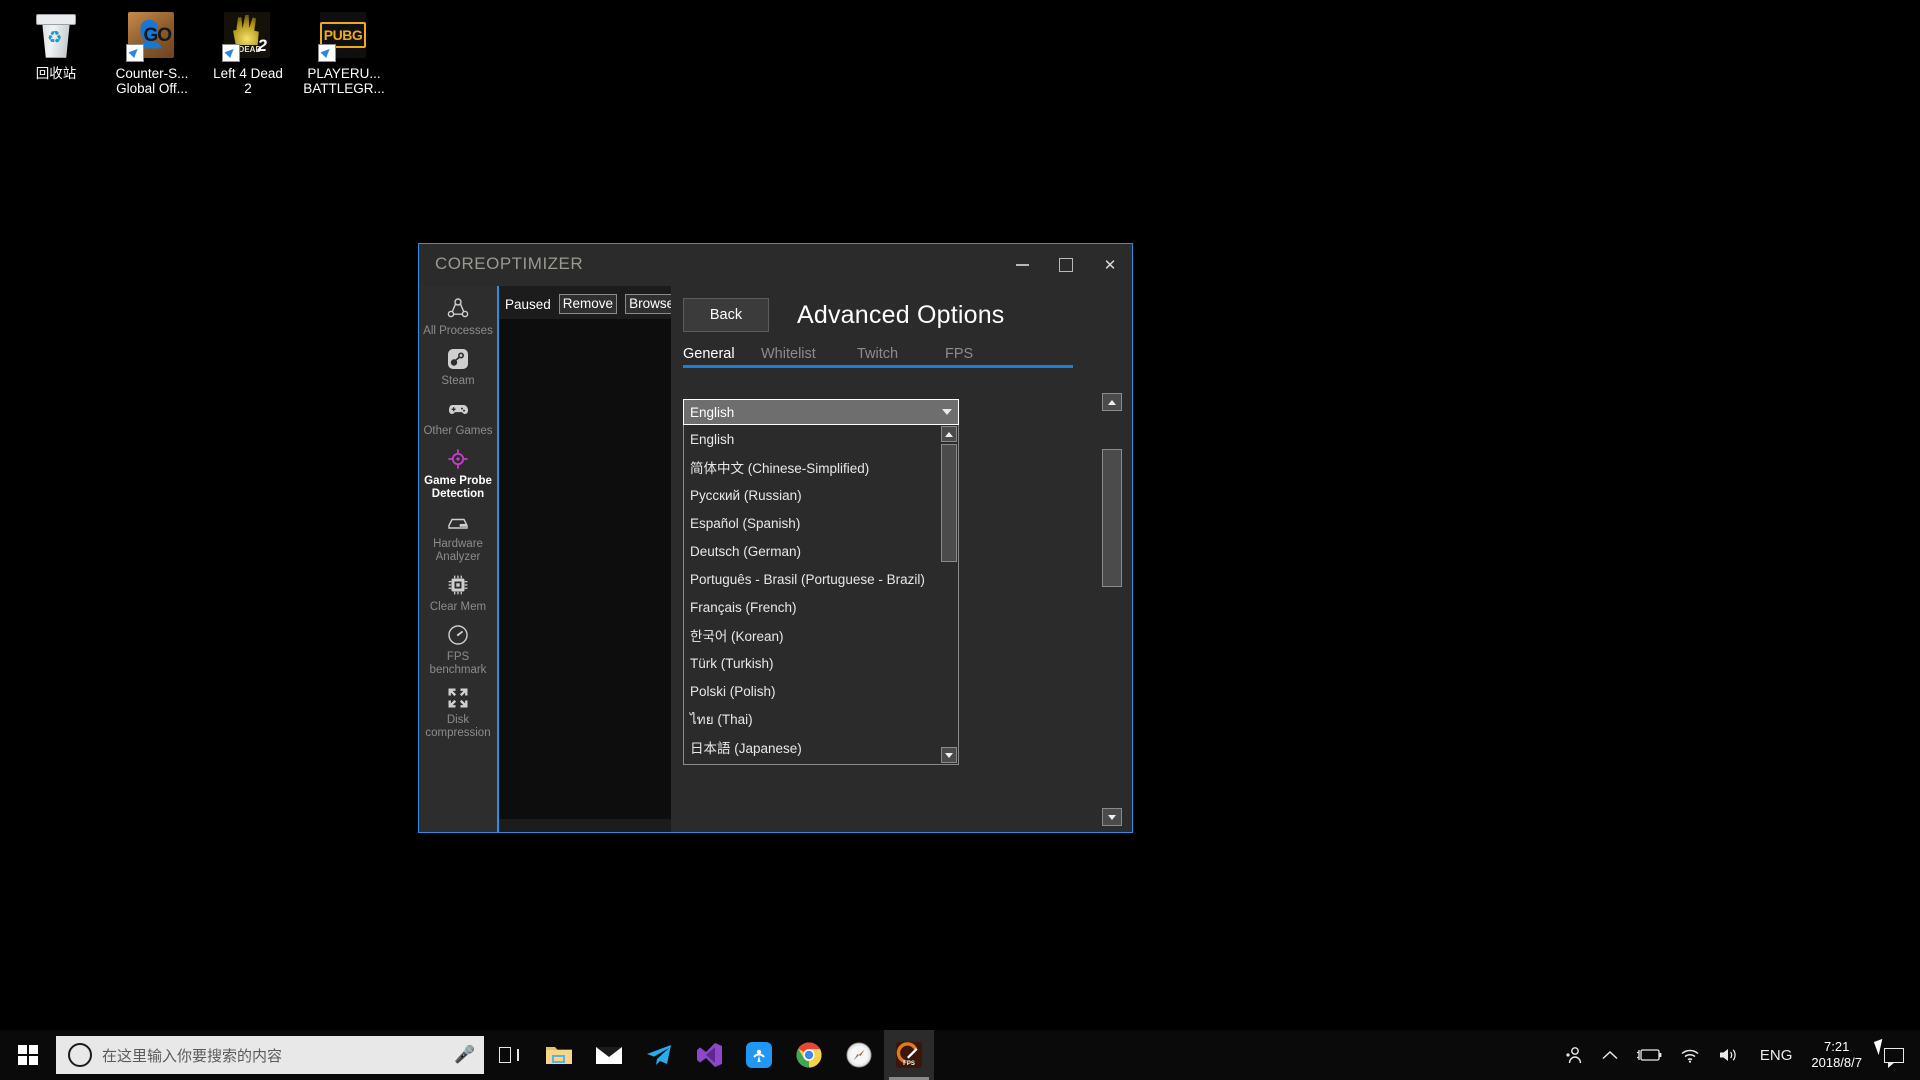 The height and width of the screenshot is (1080, 1920). I want to click on sidebar-item-clear-mem: Clear Mem, so click(458, 591).